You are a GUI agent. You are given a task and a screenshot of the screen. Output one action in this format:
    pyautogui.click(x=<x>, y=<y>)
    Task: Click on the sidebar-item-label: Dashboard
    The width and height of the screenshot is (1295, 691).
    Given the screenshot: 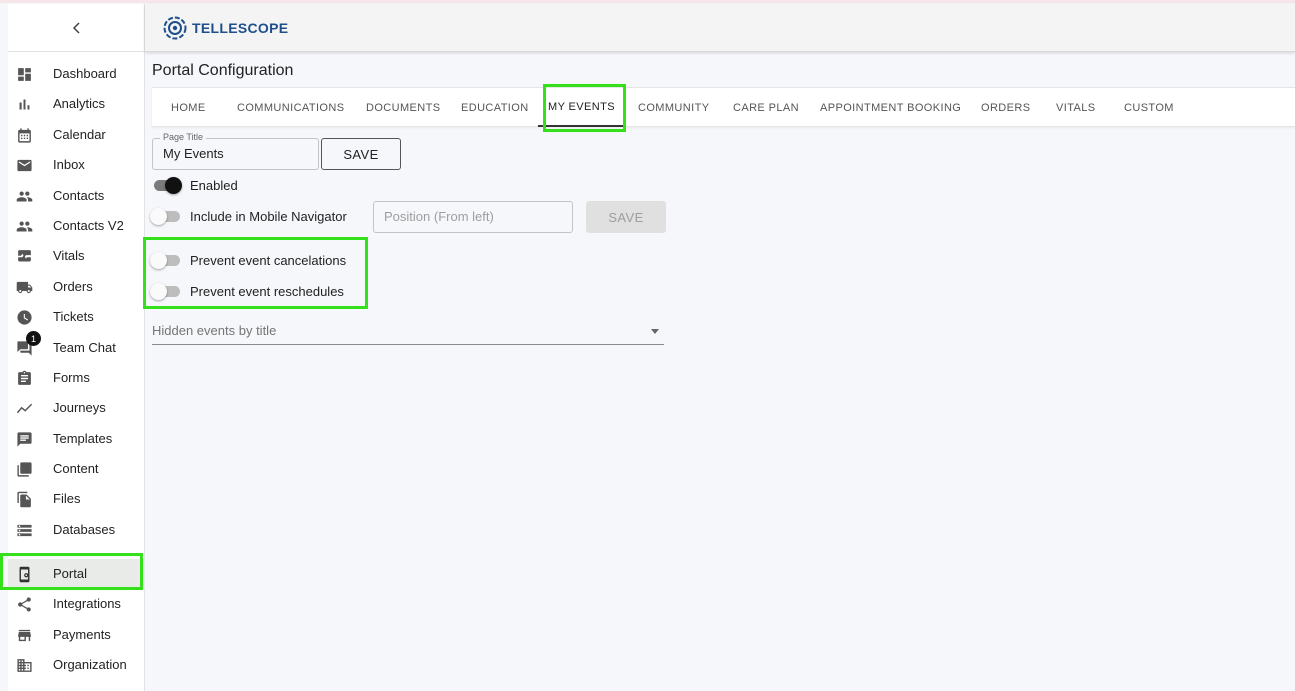 What is the action you would take?
    pyautogui.click(x=85, y=73)
    